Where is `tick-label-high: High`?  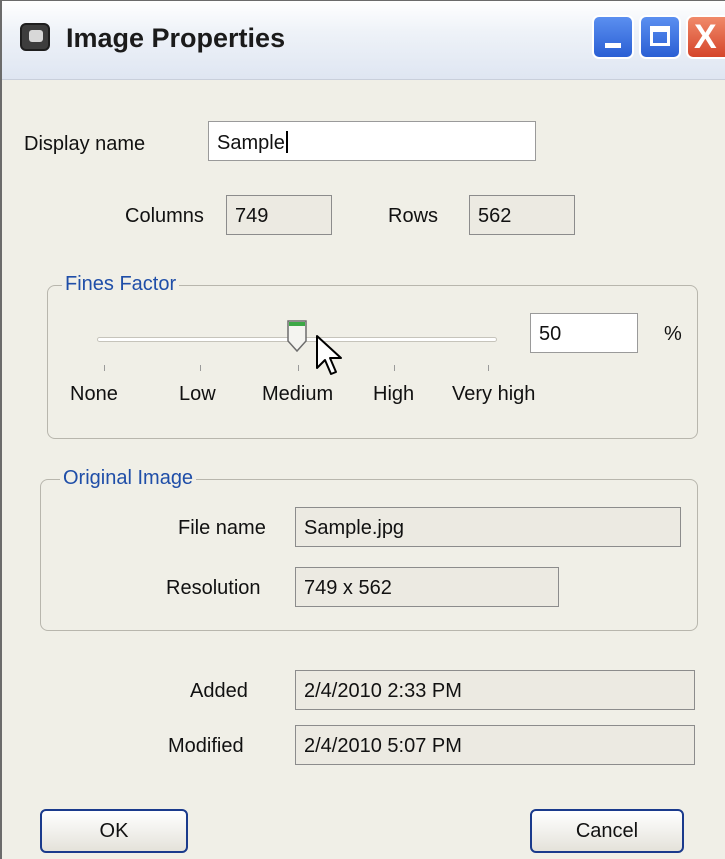
tick-label-high: High is located at coordinates (394, 394).